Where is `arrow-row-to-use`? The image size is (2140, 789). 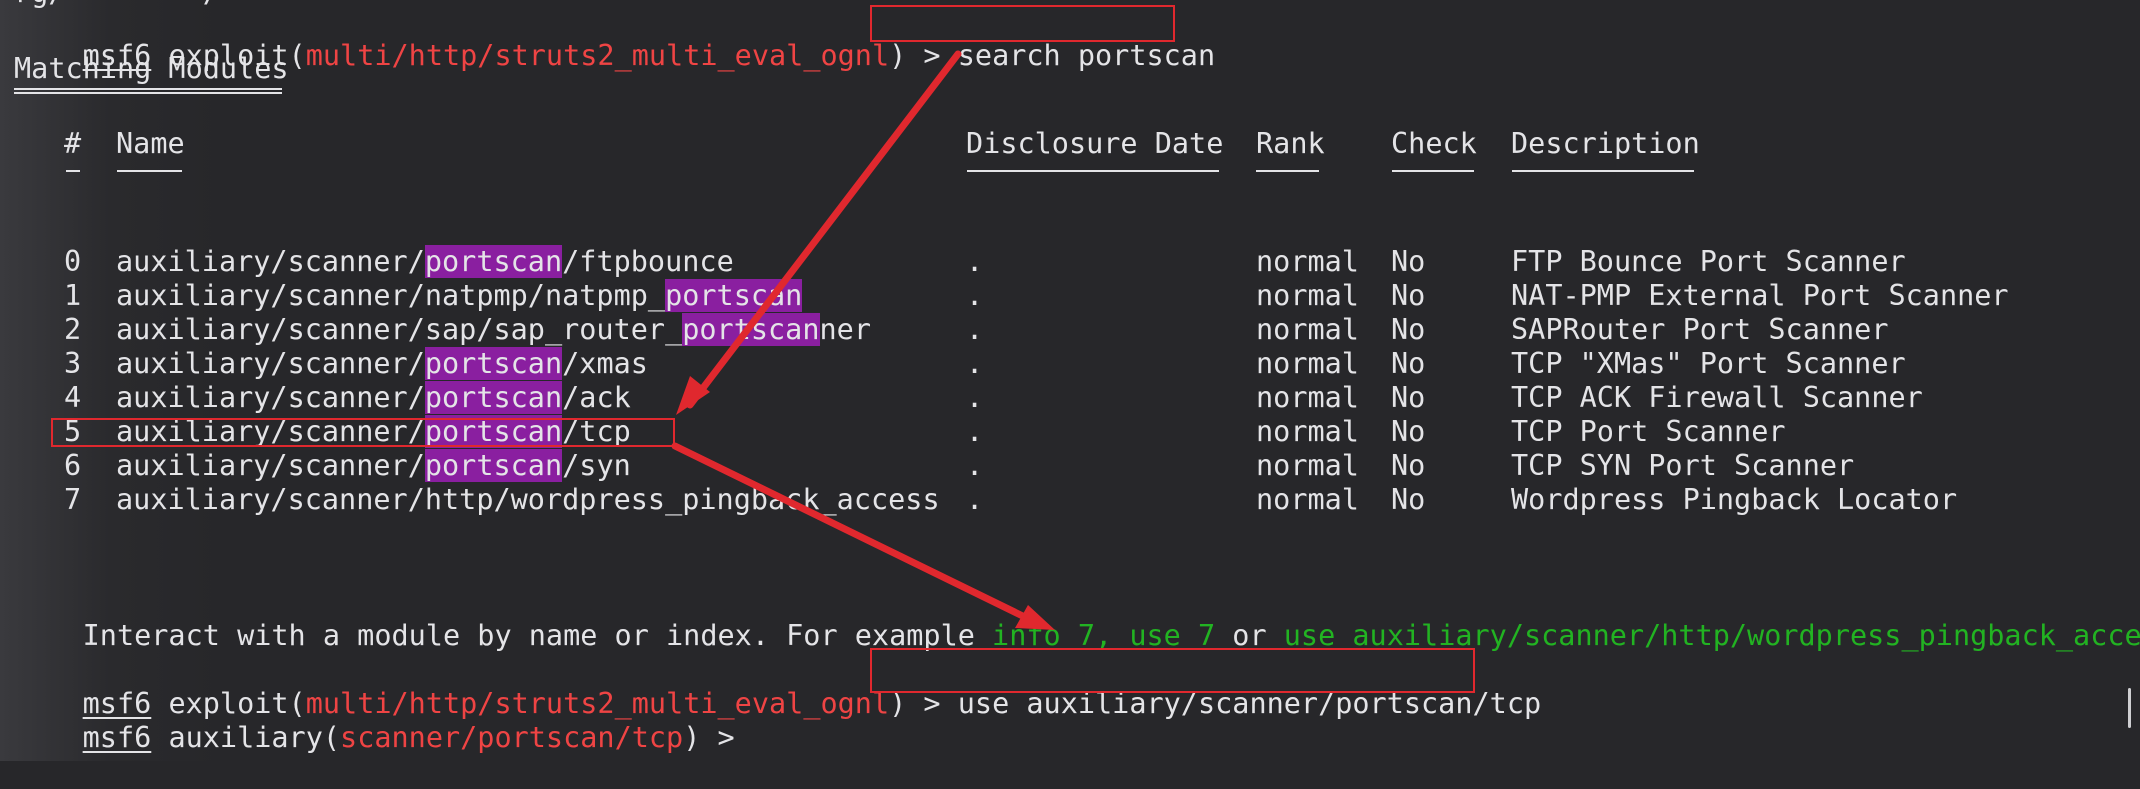 arrow-row-to-use is located at coordinates (855, 534).